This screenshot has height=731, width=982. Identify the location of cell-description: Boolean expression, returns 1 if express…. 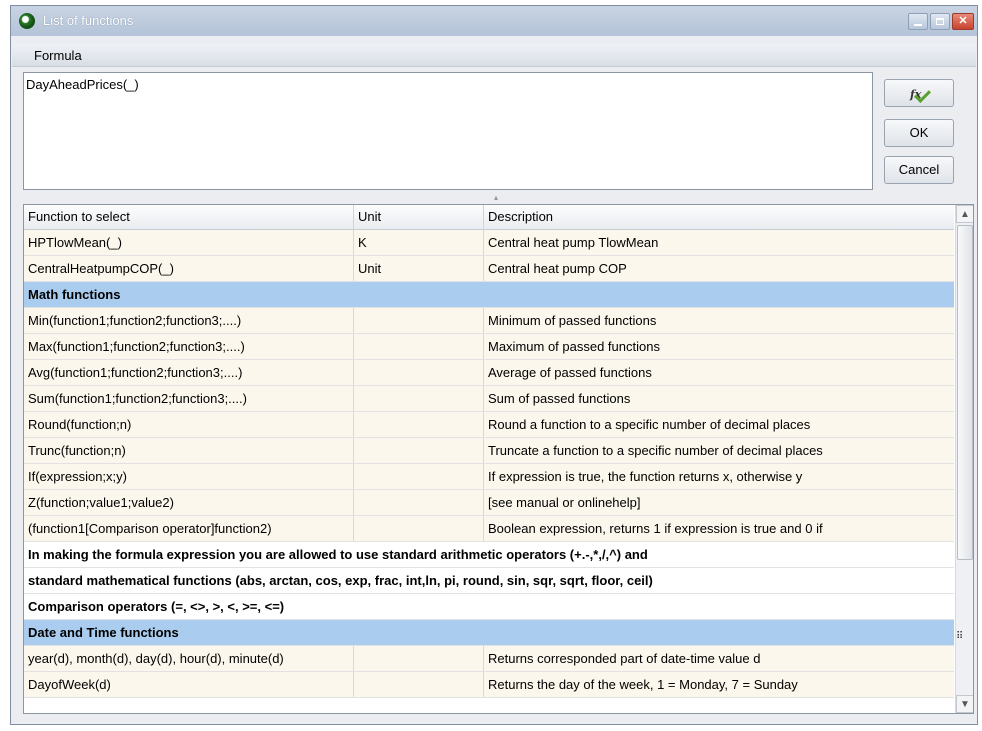
(655, 528).